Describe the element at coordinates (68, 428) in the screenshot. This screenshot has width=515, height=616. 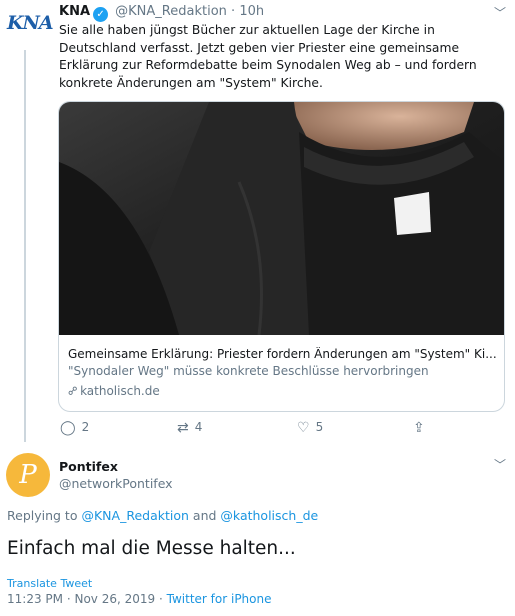
I see `reply-icon: ◯` at that location.